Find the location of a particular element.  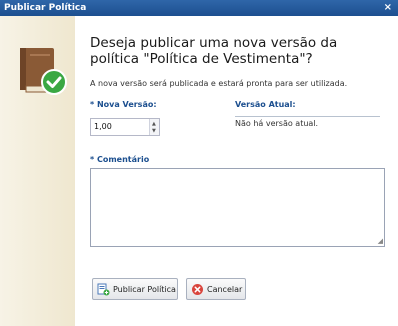

document-add-icon is located at coordinates (103, 289).